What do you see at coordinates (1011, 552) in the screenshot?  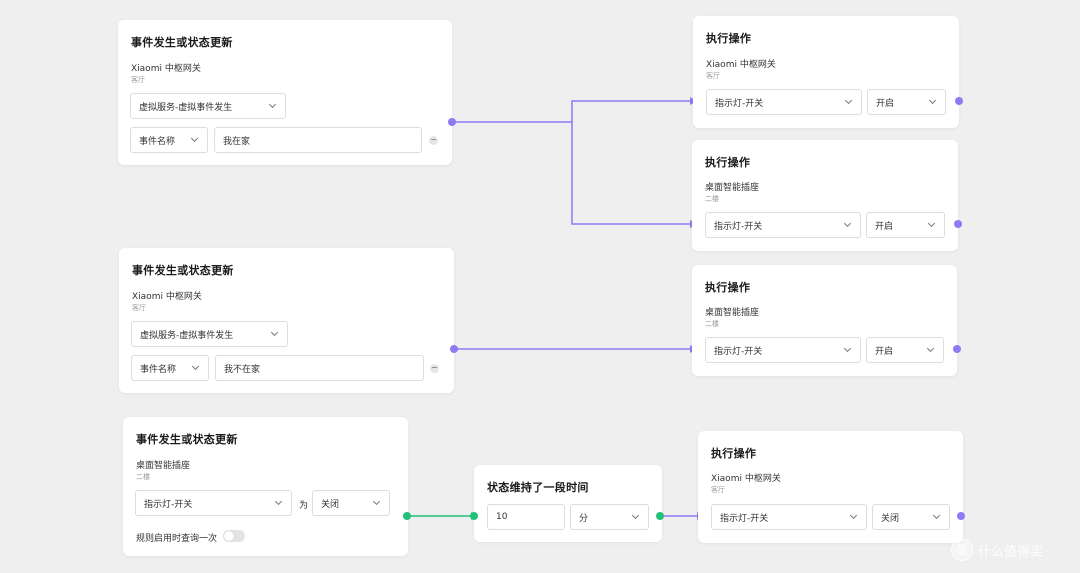 I see `watermark-text: 什么值得买` at bounding box center [1011, 552].